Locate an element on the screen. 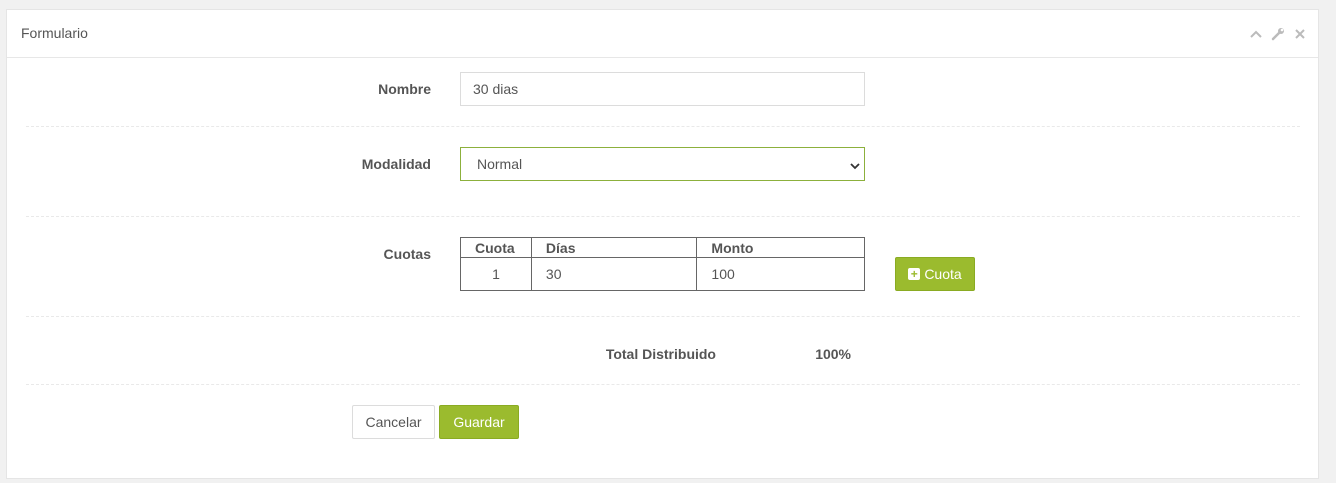  add-cuota-button: + Cuota is located at coordinates (935, 274).